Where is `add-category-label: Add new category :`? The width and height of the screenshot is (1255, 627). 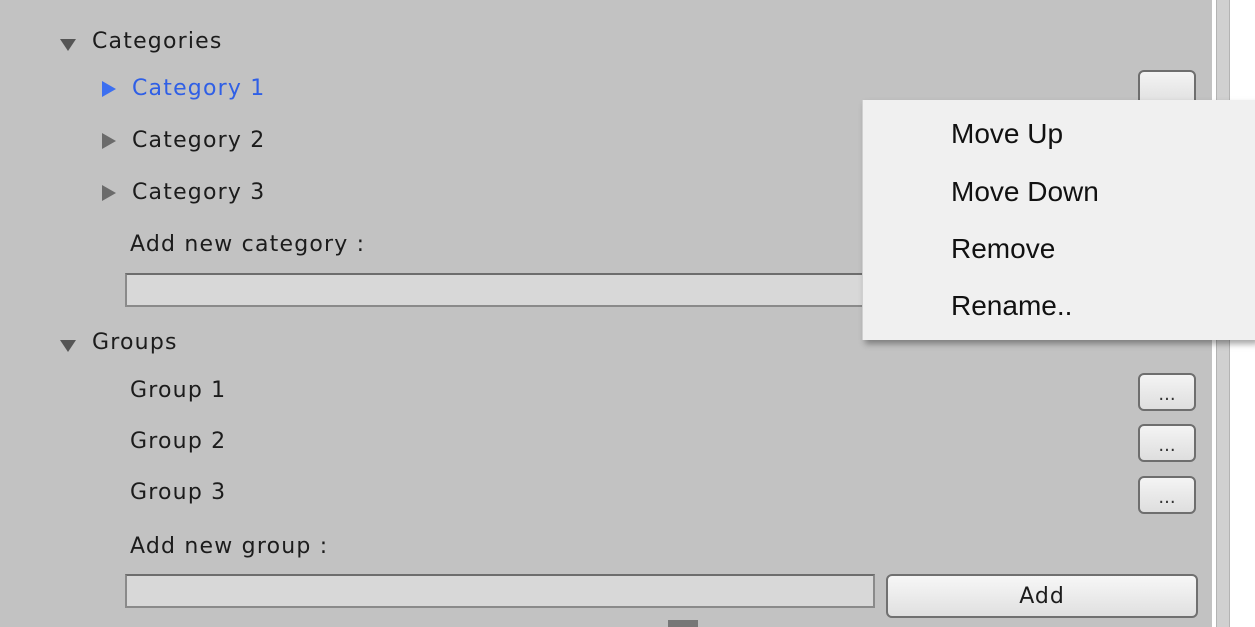
add-category-label: Add new category : is located at coordinates (248, 244).